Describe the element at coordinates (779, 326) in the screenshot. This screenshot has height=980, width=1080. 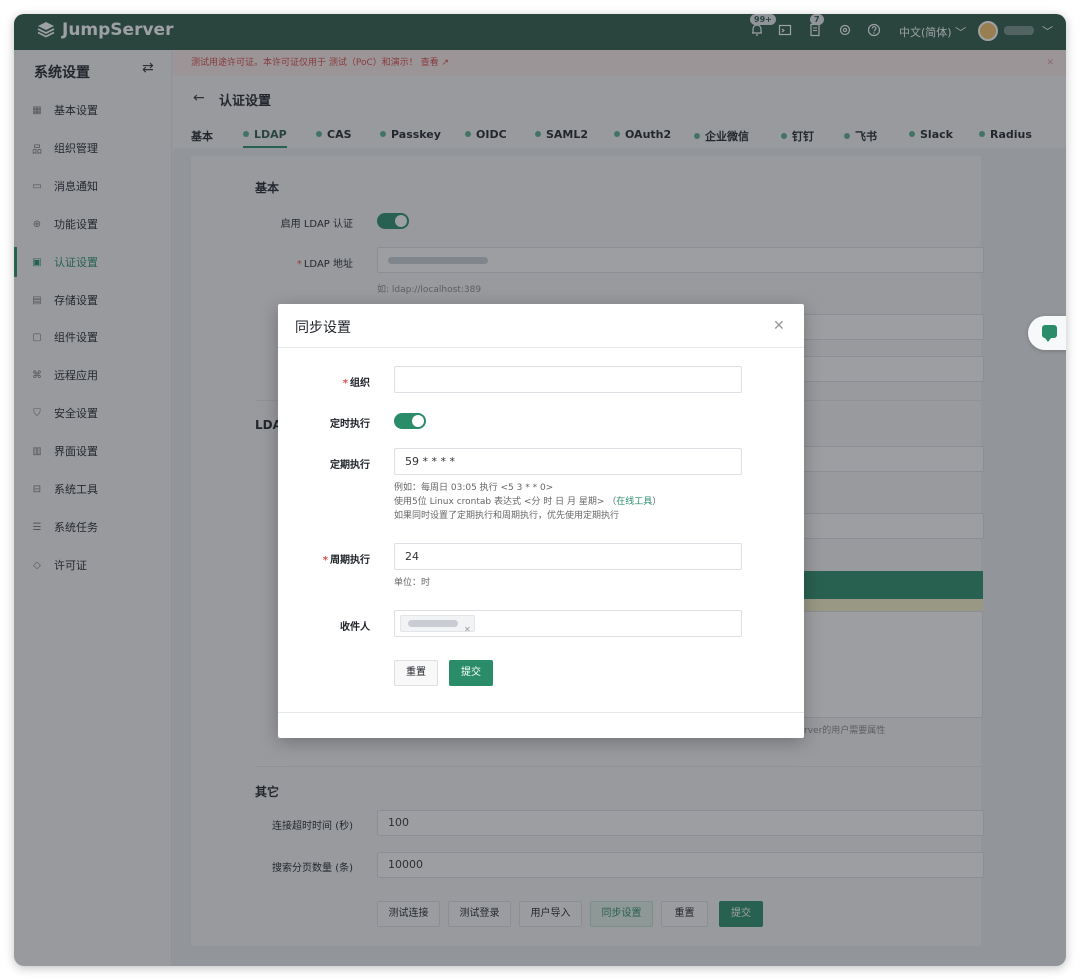
I see `close-icon: ✕` at that location.